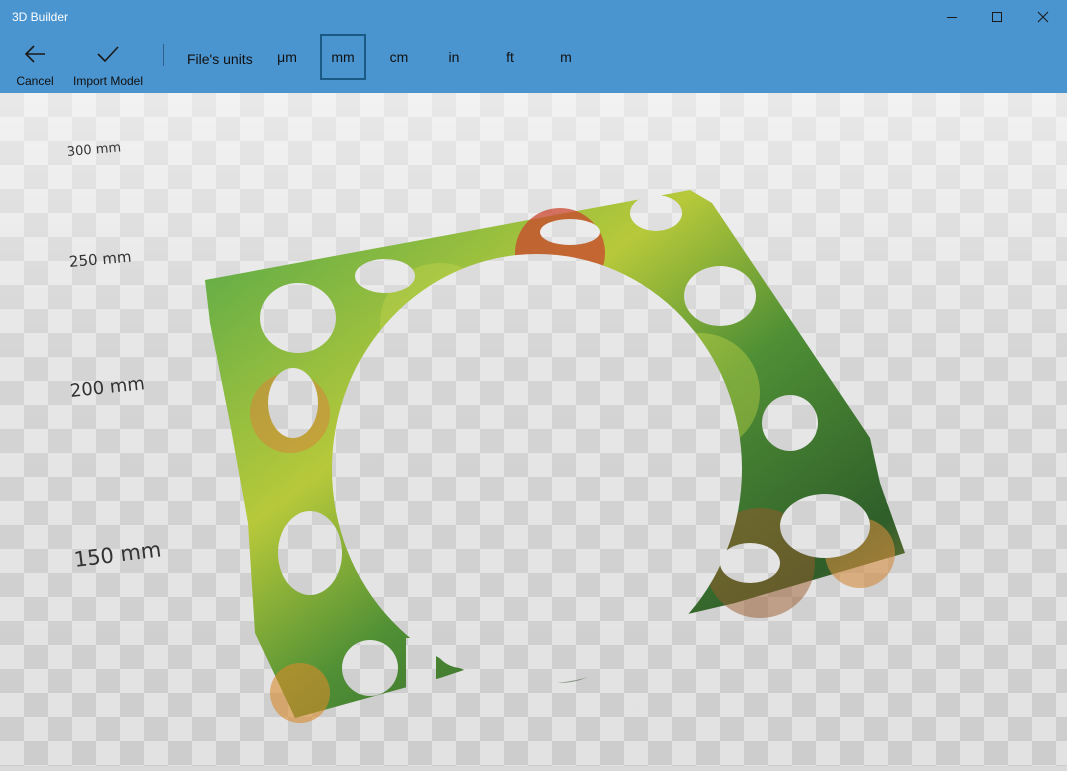 Image resolution: width=1067 pixels, height=771 pixels. I want to click on unit-millimeter-button: mm, so click(343, 57).